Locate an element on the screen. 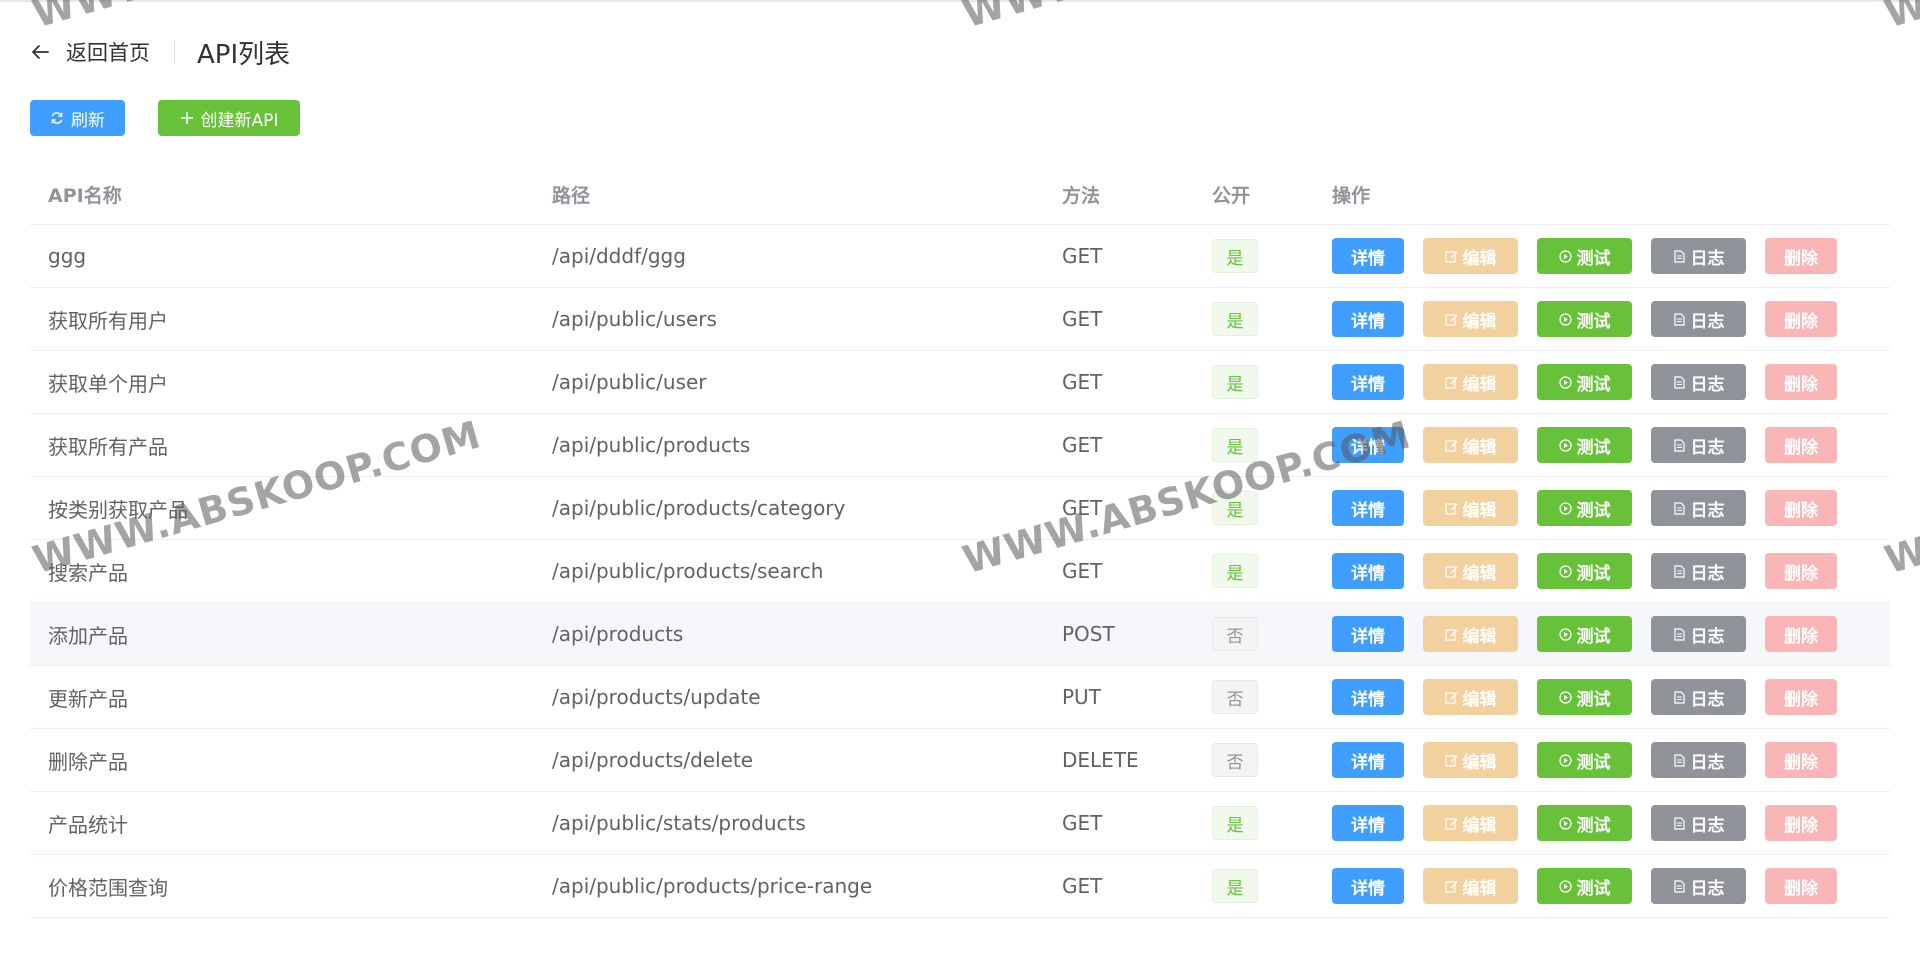 The image size is (1920, 960). api-method: POST is located at coordinates (1088, 634).